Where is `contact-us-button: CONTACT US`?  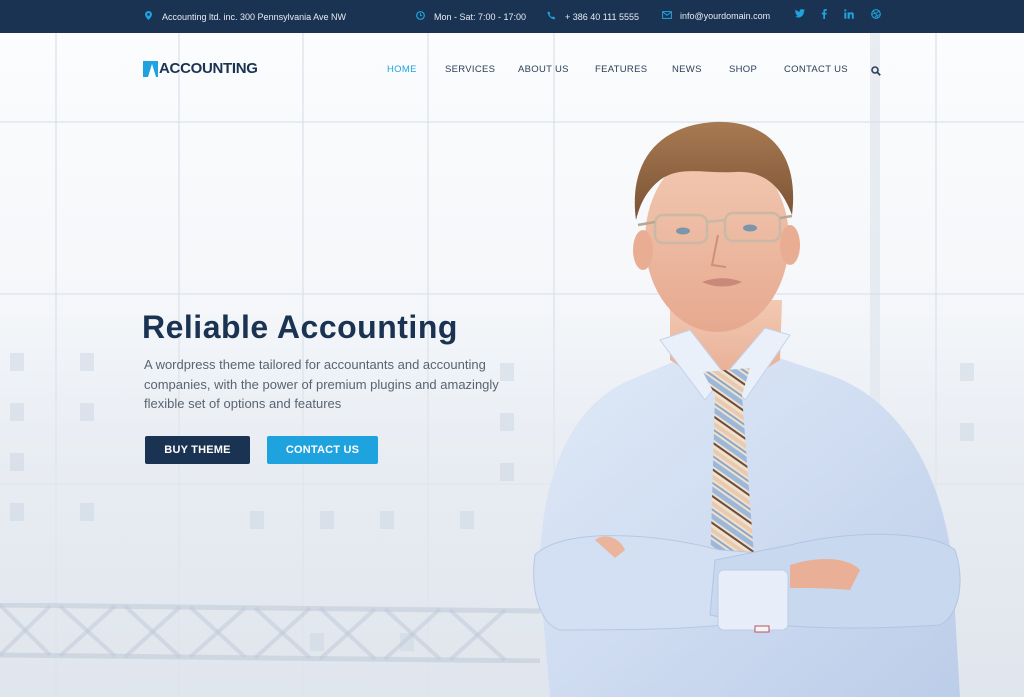
contact-us-button: CONTACT US is located at coordinates (322, 450).